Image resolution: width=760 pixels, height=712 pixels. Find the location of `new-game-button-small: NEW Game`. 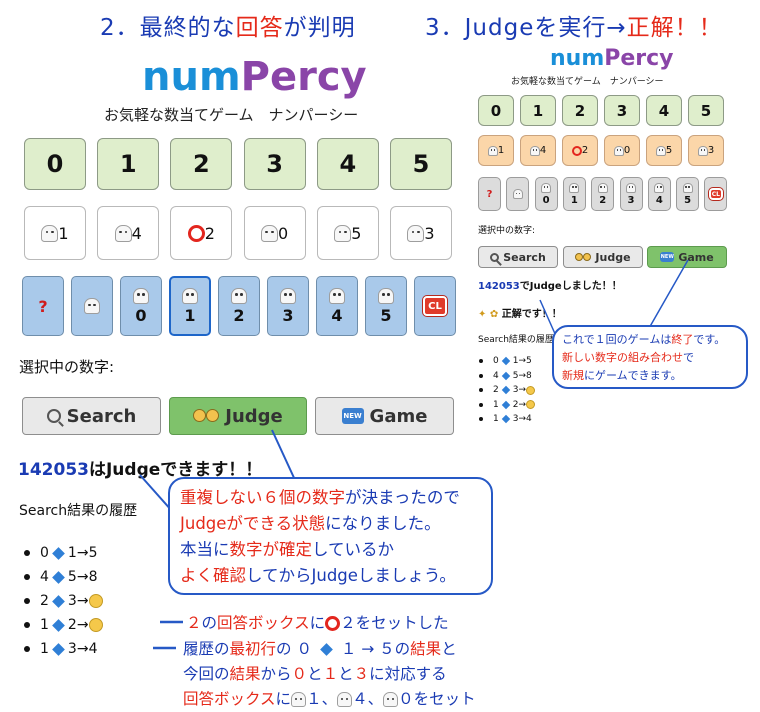

new-game-button-small: NEW Game is located at coordinates (687, 257).